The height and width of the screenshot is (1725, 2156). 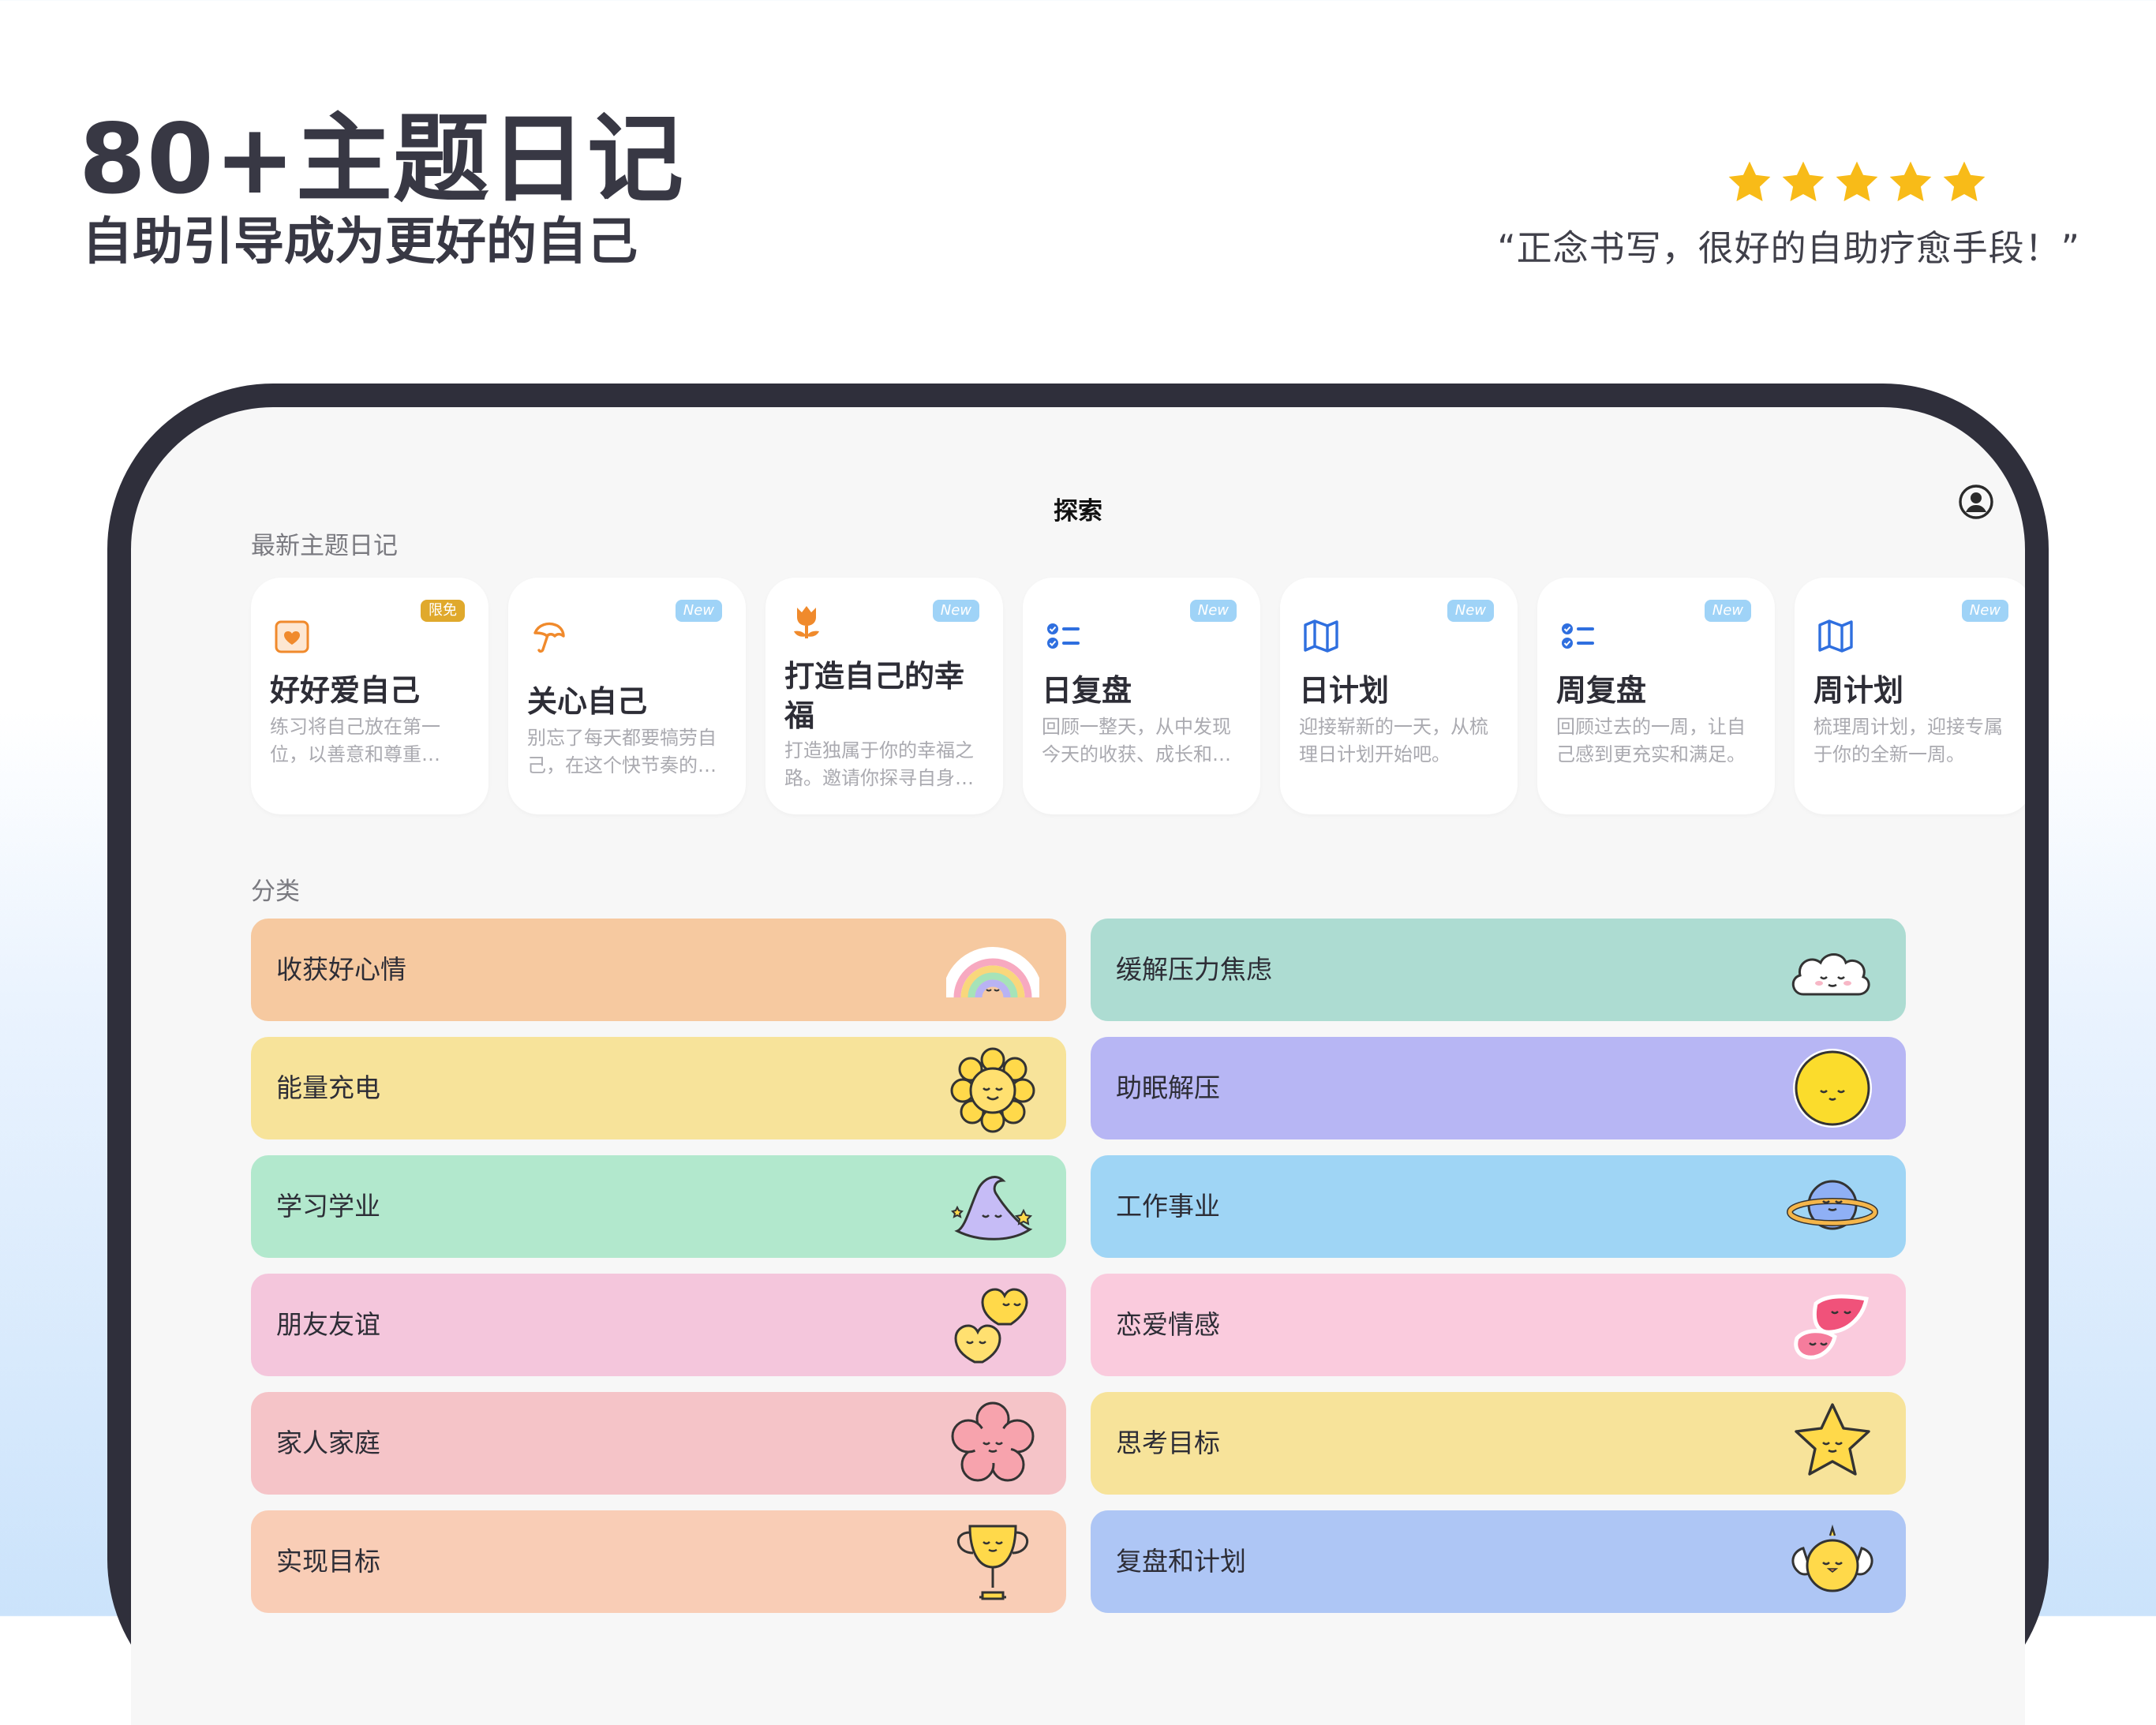 I want to click on chick-sticker-icon, so click(x=1832, y=1558).